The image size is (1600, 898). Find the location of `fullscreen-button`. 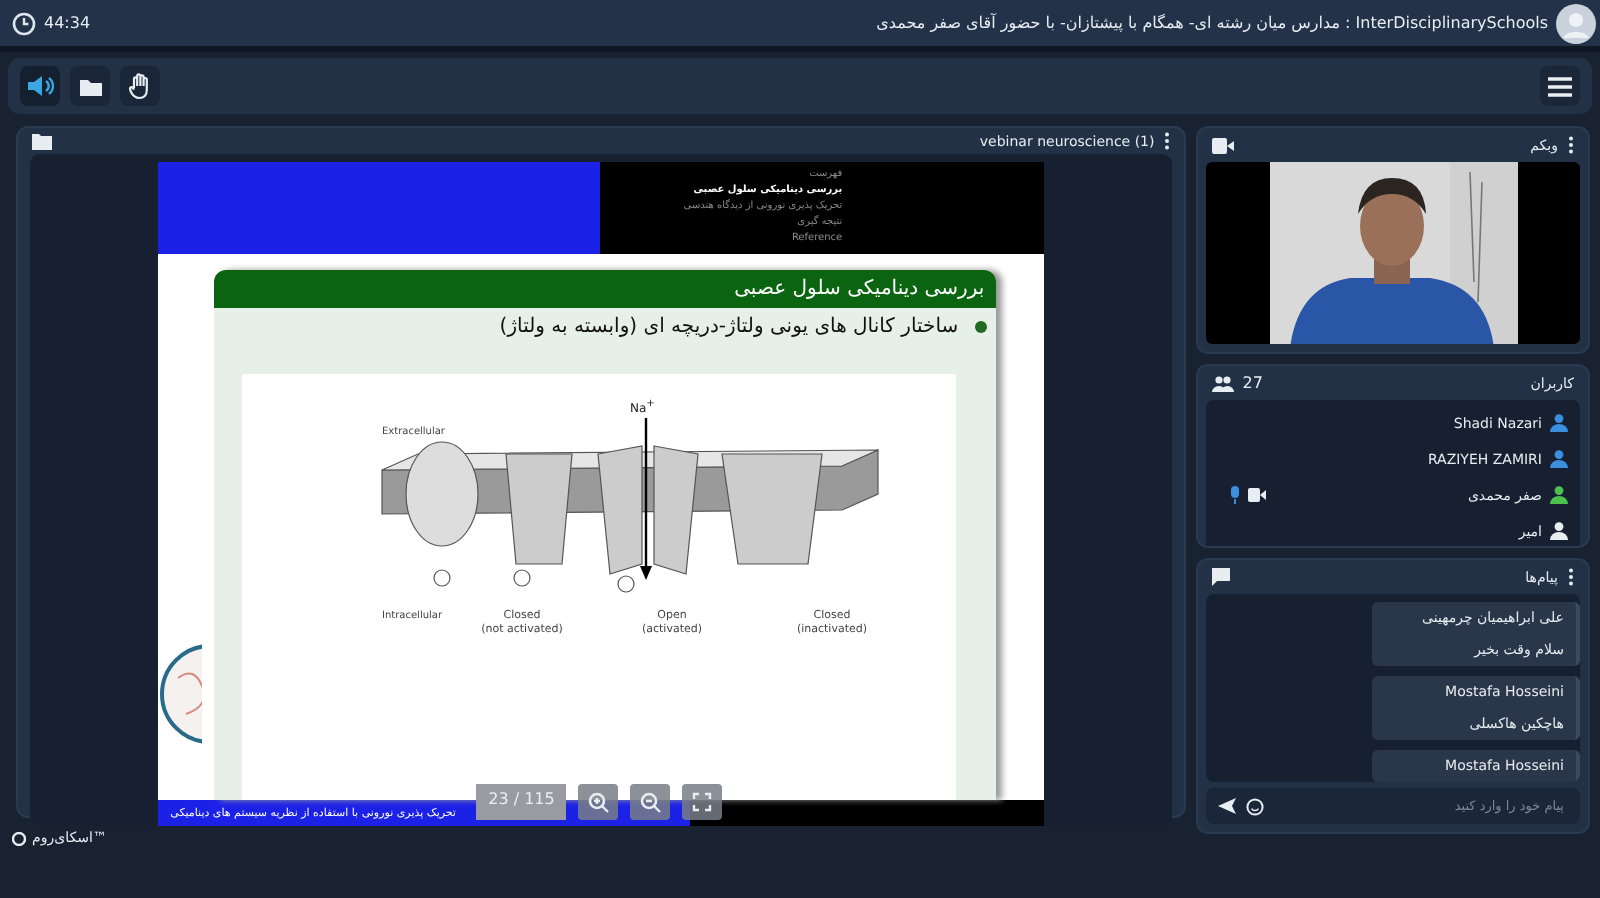

fullscreen-button is located at coordinates (702, 802).